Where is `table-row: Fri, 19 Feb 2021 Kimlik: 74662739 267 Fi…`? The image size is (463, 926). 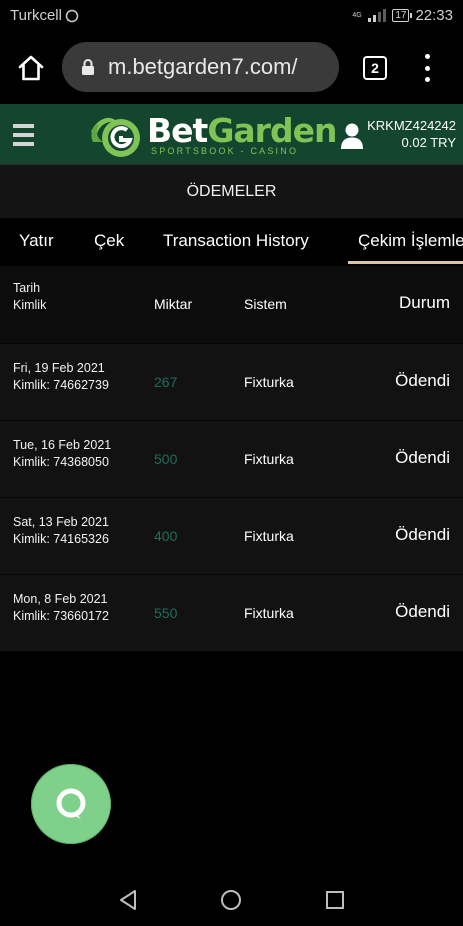 table-row: Fri, 19 Feb 2021 Kimlik: 74662739 267 Fi… is located at coordinates (231, 382).